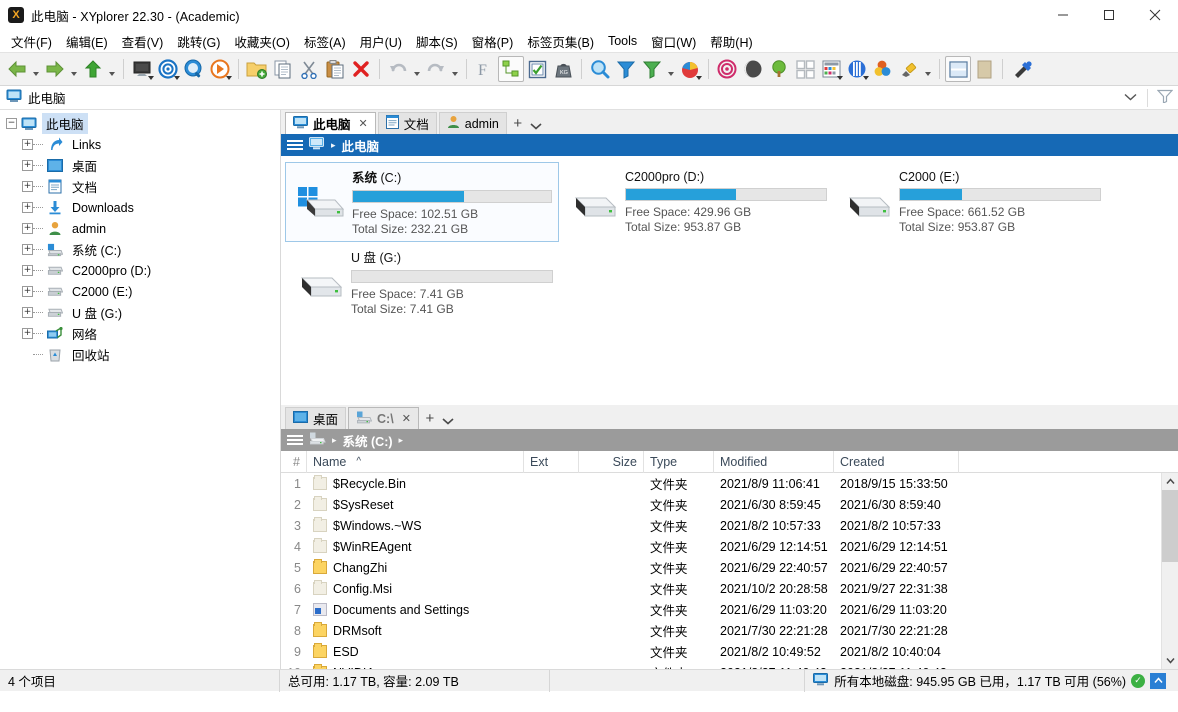 The image size is (1178, 712). Describe the element at coordinates (294, 461) in the screenshot. I see `col-number: #` at that location.